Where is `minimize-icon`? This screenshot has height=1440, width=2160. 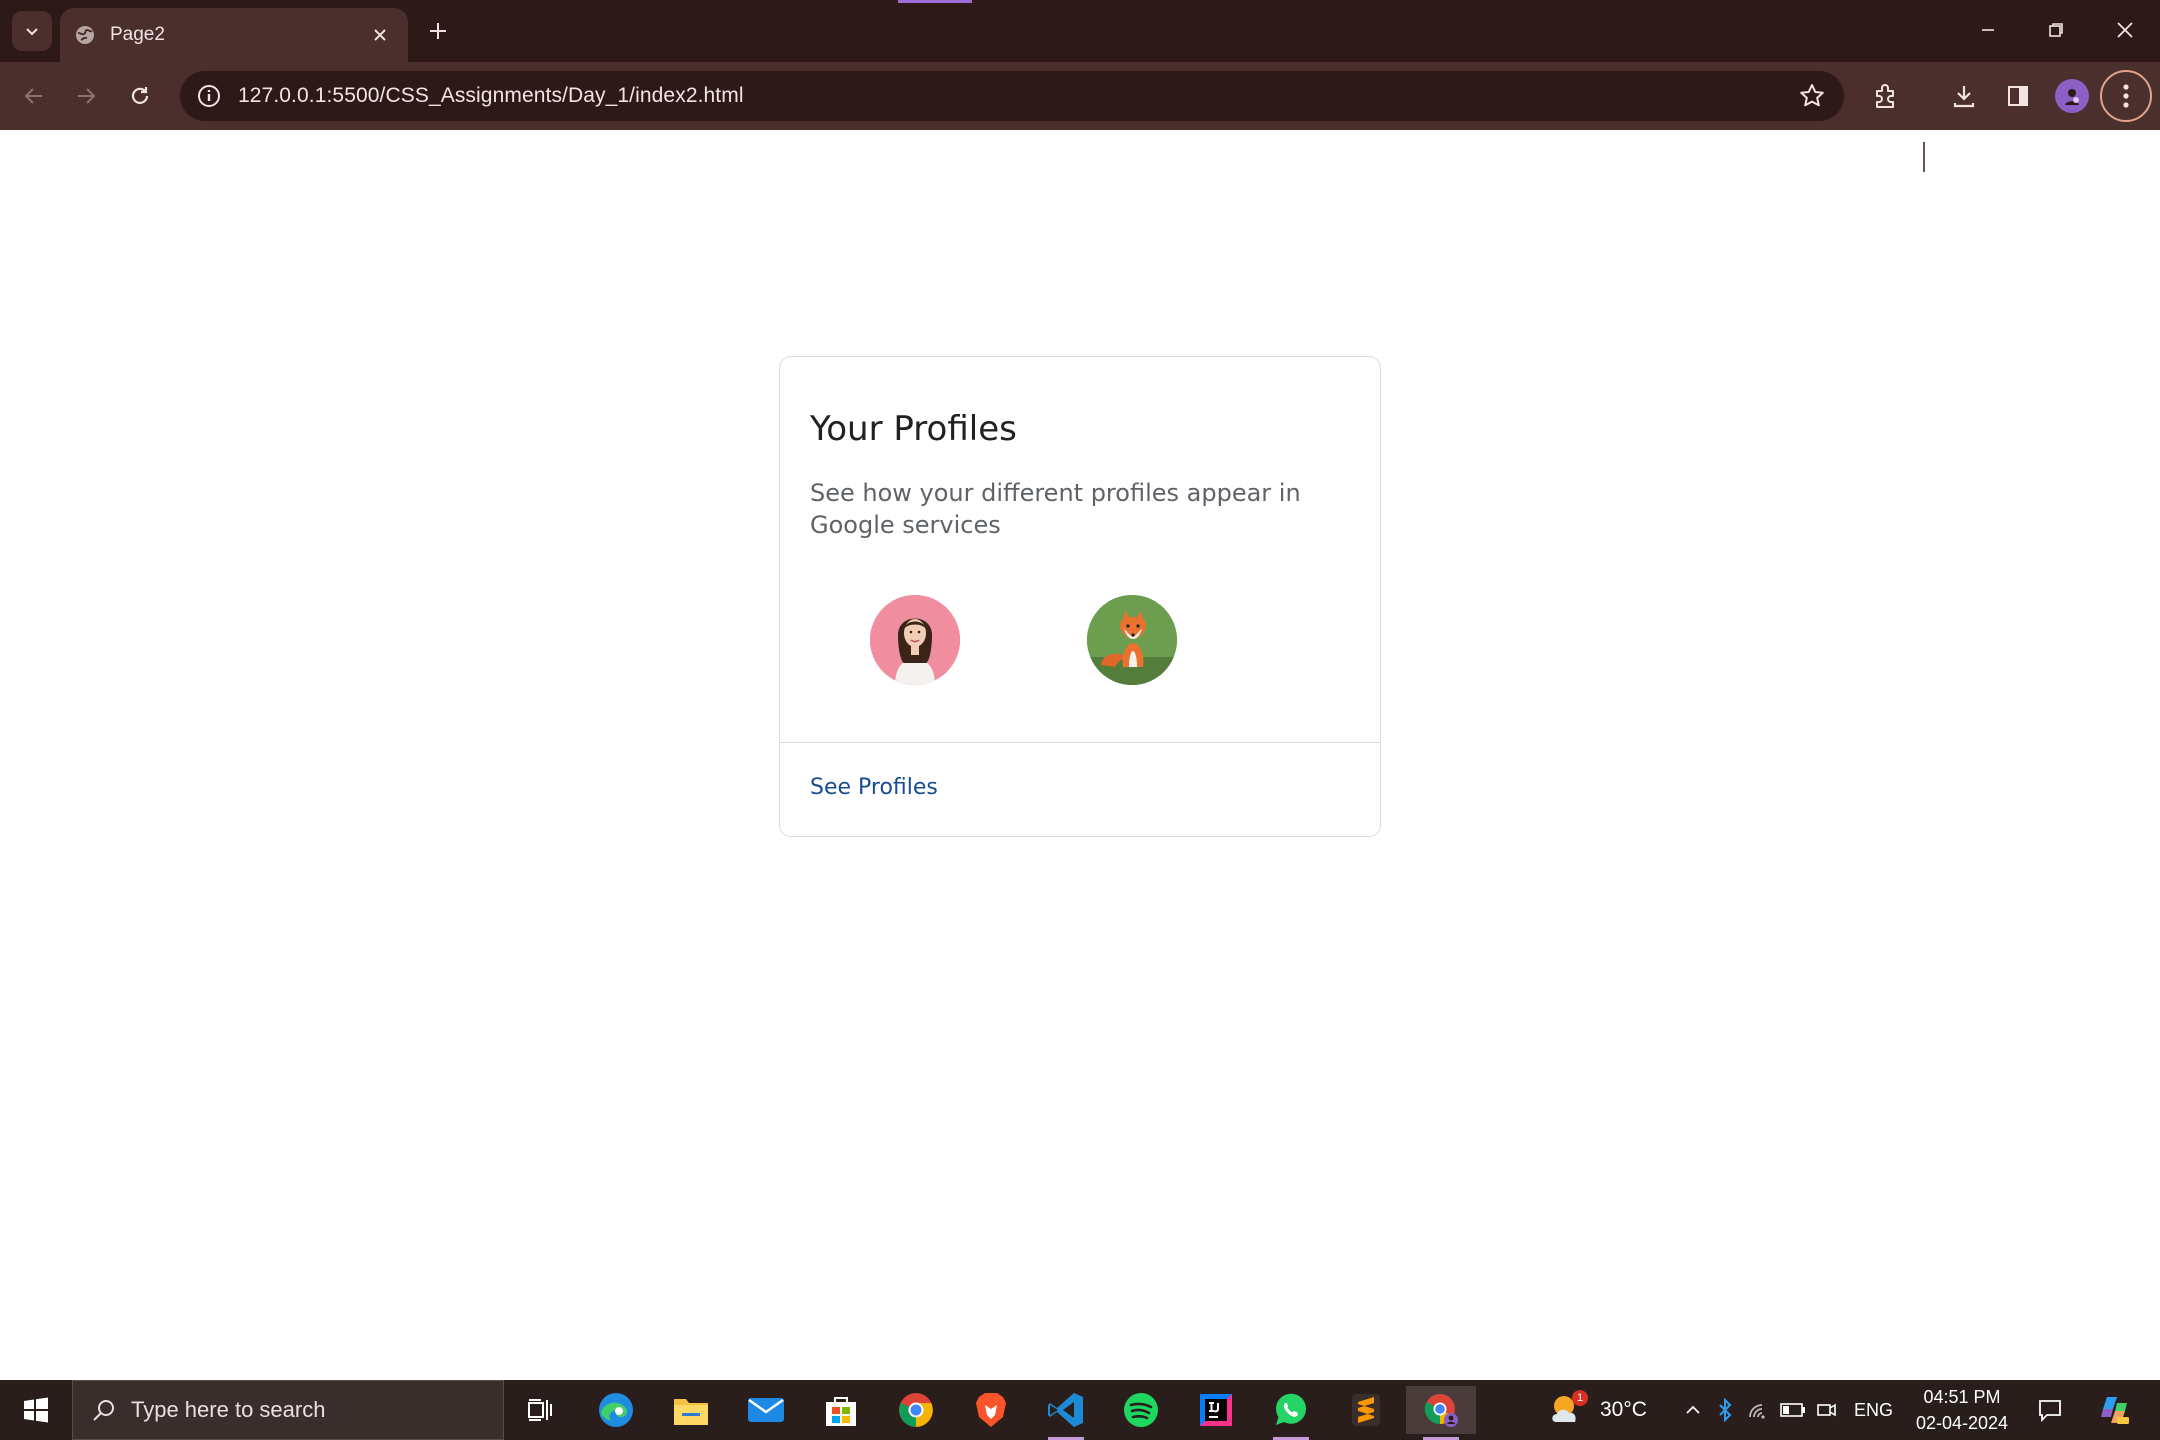 minimize-icon is located at coordinates (1988, 30).